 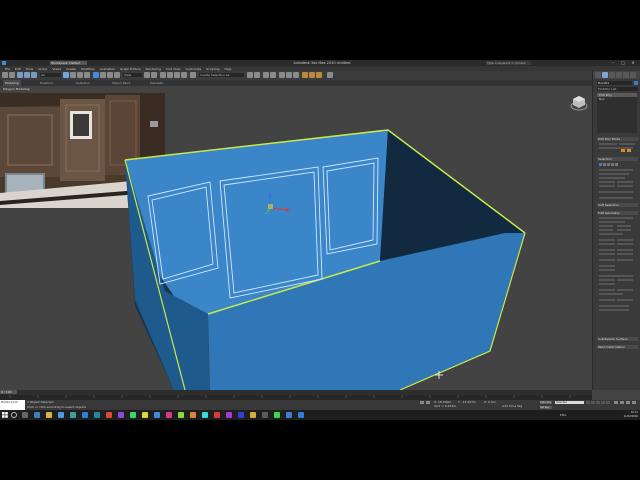 What do you see at coordinates (546, 402) in the screenshot?
I see `auto-key-button: Auto Key` at bounding box center [546, 402].